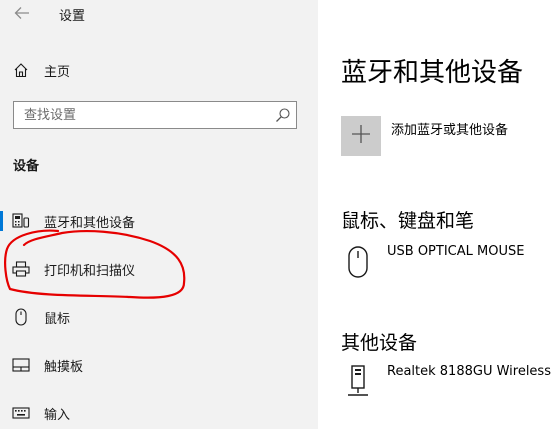 The height and width of the screenshot is (433, 551). Describe the element at coordinates (57, 415) in the screenshot. I see `sidebar-item-label: 输入` at that location.